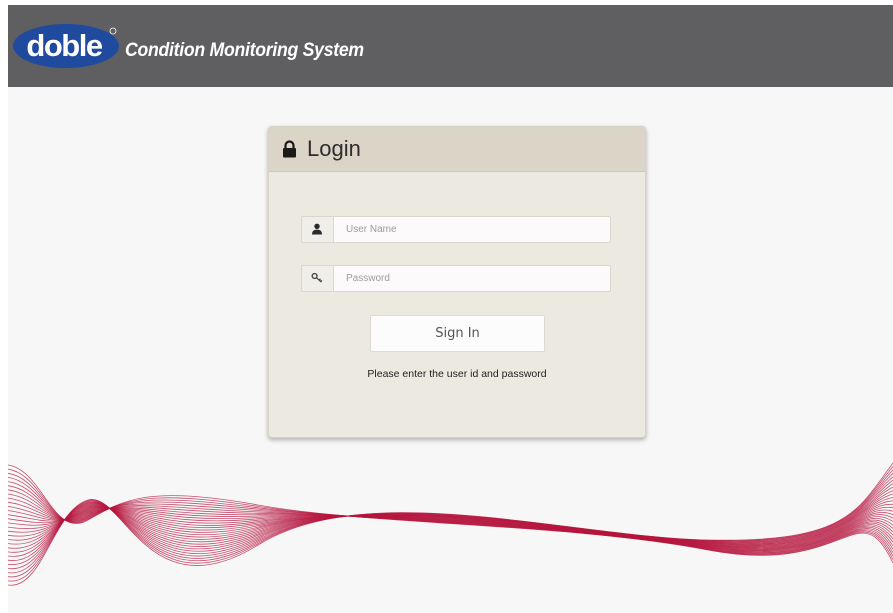 Image resolution: width=893 pixels, height=613 pixels. Describe the element at coordinates (244, 50) in the screenshot. I see `app-title: Condition Monitoring System` at that location.